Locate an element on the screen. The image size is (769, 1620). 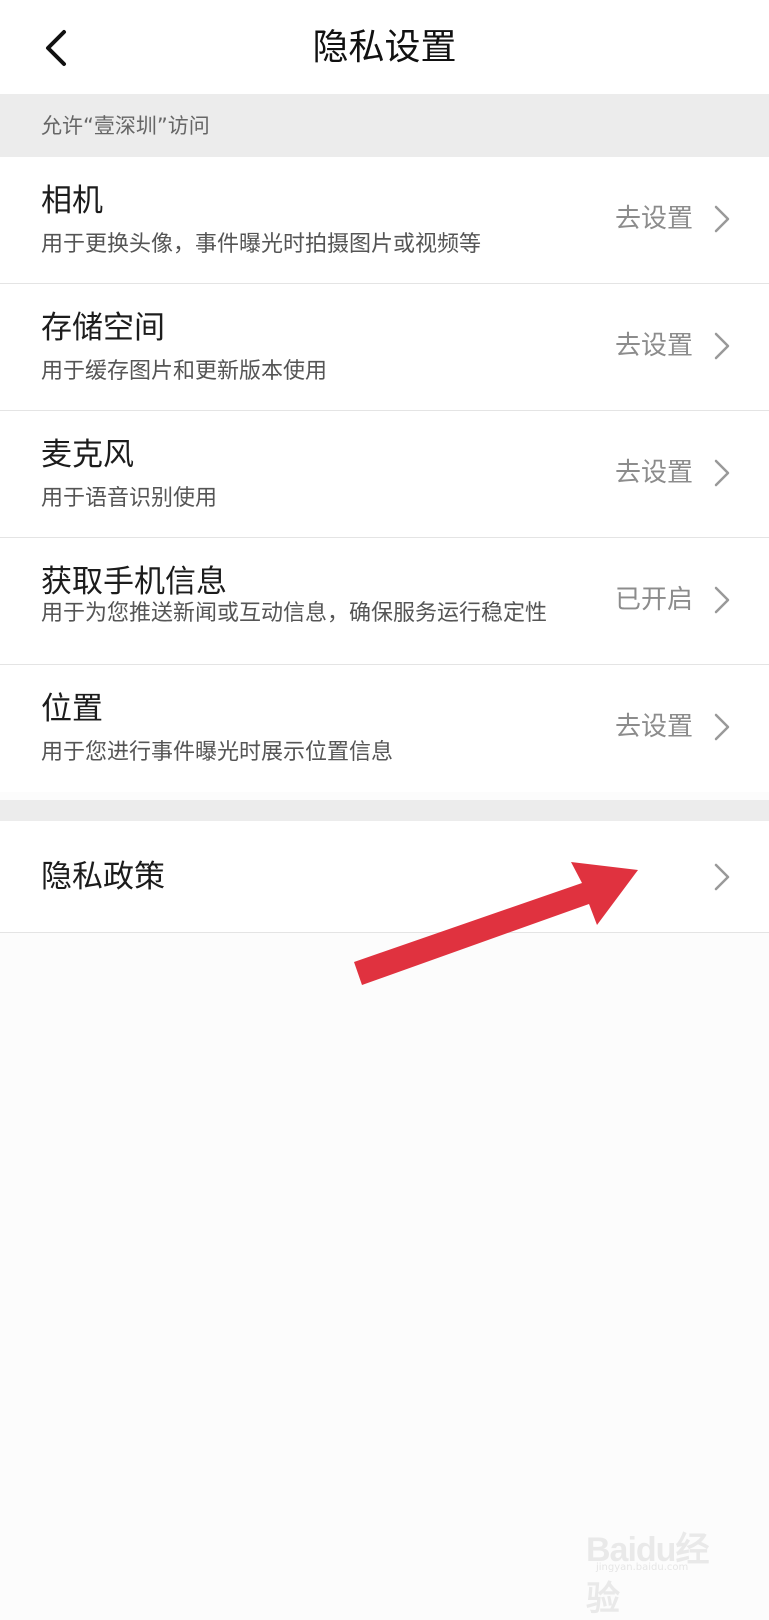
back-button is located at coordinates (56, 48).